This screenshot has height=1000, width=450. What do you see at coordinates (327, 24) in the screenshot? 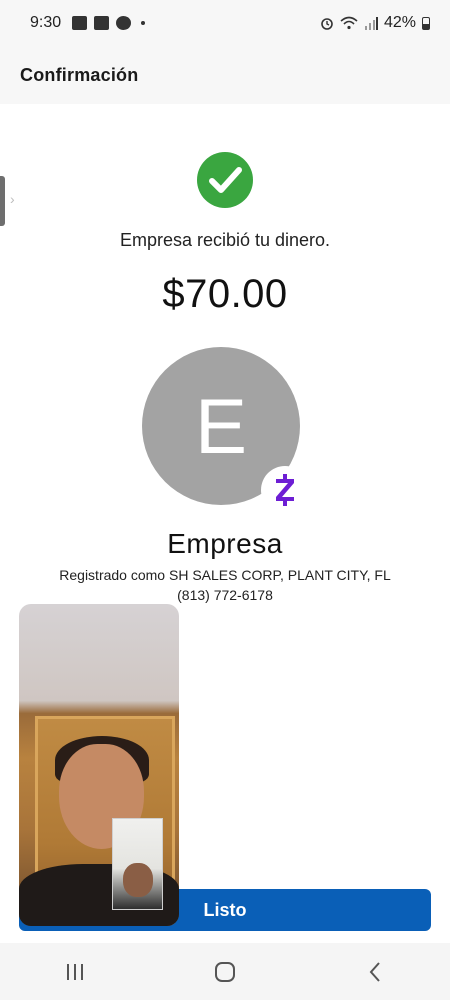
I see `alarm-icon` at bounding box center [327, 24].